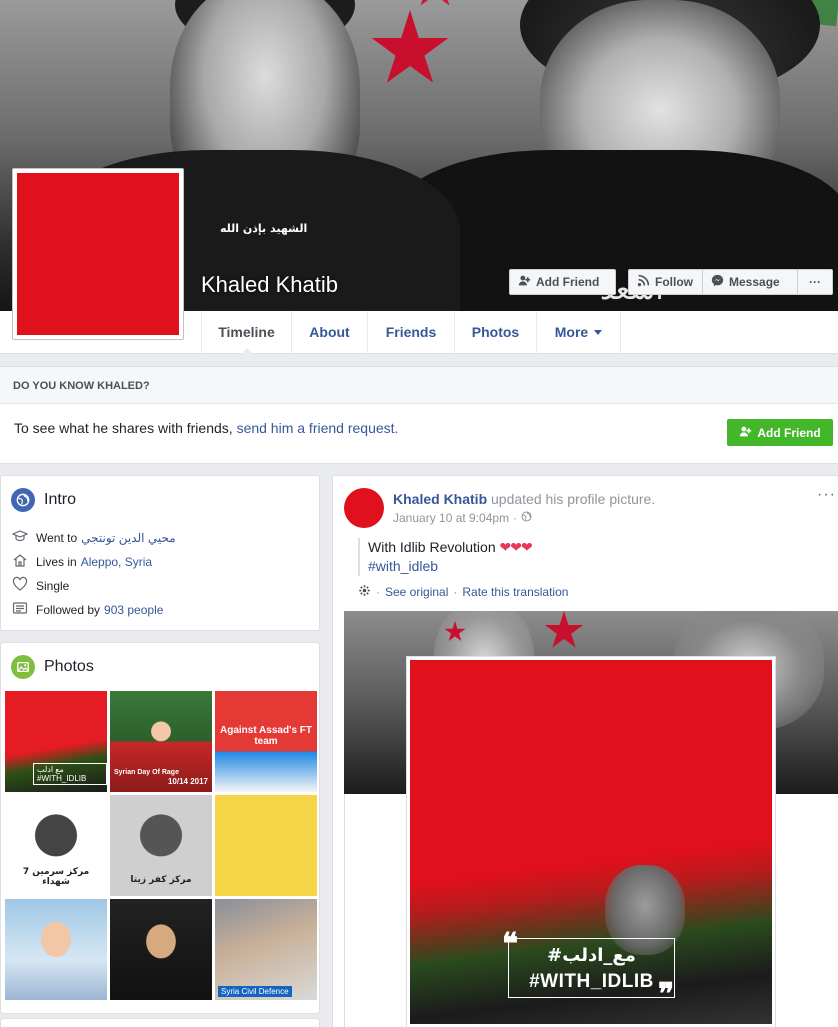 The image size is (838, 1027). Describe the element at coordinates (60, 499) in the screenshot. I see `intro-title-label: Intro` at that location.